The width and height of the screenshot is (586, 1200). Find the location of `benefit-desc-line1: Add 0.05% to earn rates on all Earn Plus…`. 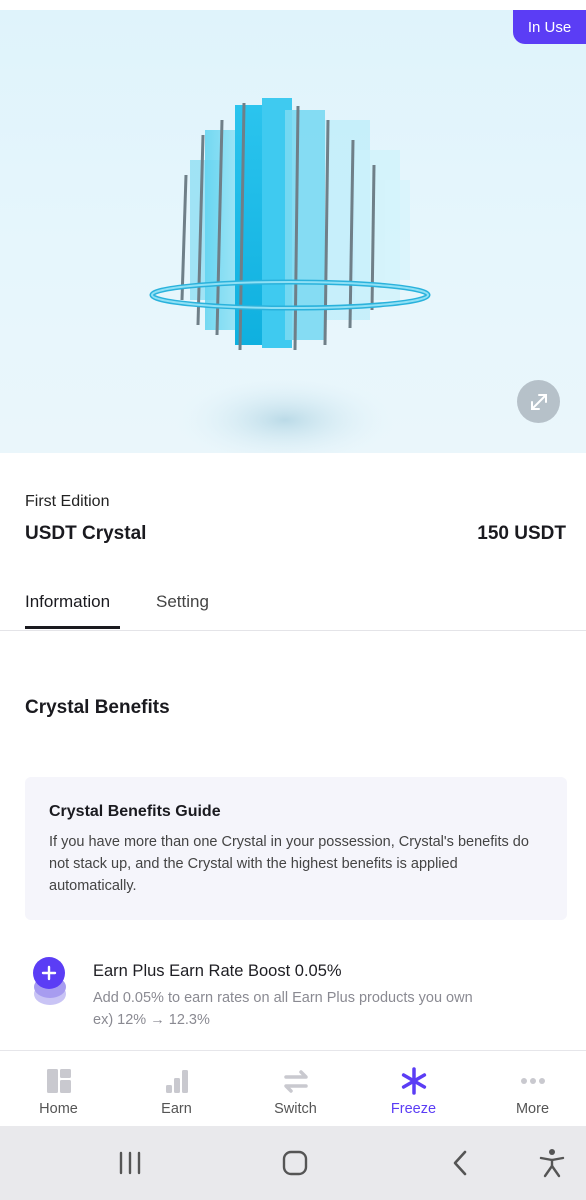

benefit-desc-line1: Add 0.05% to earn rates on all Earn Plus… is located at coordinates (283, 998).